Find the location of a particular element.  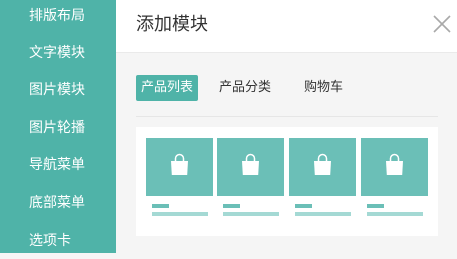

close-icon is located at coordinates (442, 24).